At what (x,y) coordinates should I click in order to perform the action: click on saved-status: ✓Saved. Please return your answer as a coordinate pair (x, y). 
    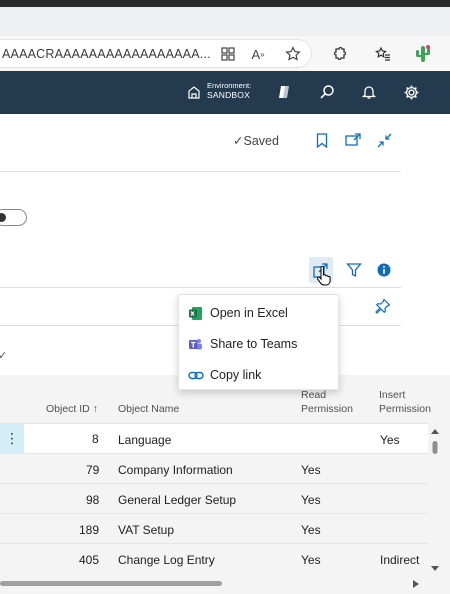
    Looking at the image, I should click on (256, 140).